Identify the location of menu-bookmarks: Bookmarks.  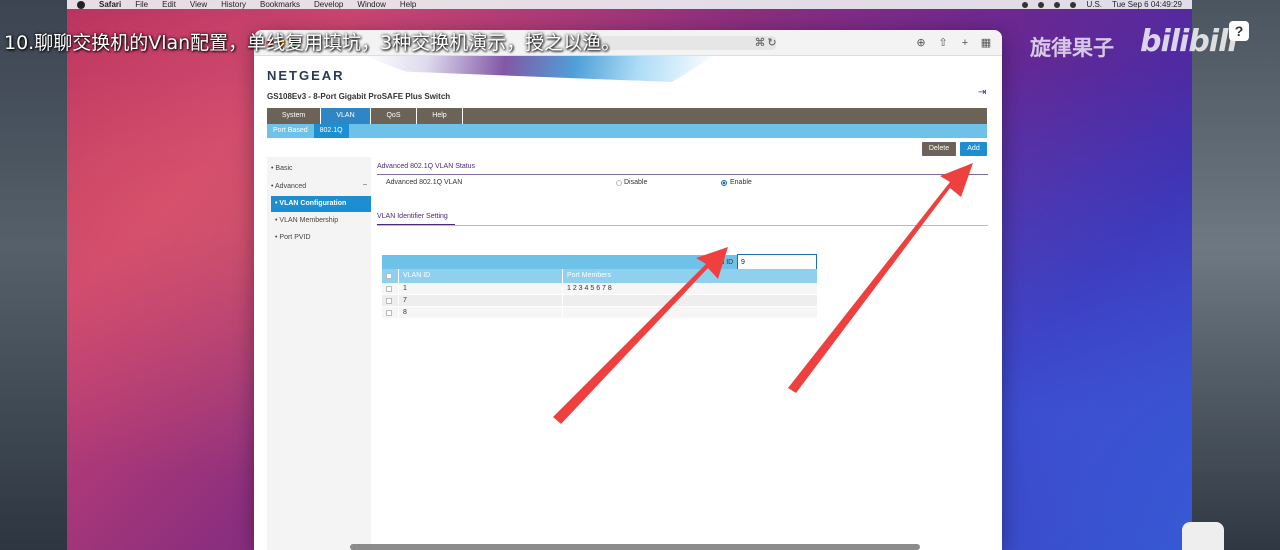
(280, 4).